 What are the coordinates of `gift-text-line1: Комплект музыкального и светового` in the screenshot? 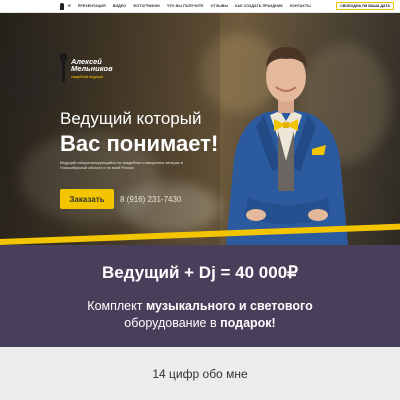 It's located at (200, 306).